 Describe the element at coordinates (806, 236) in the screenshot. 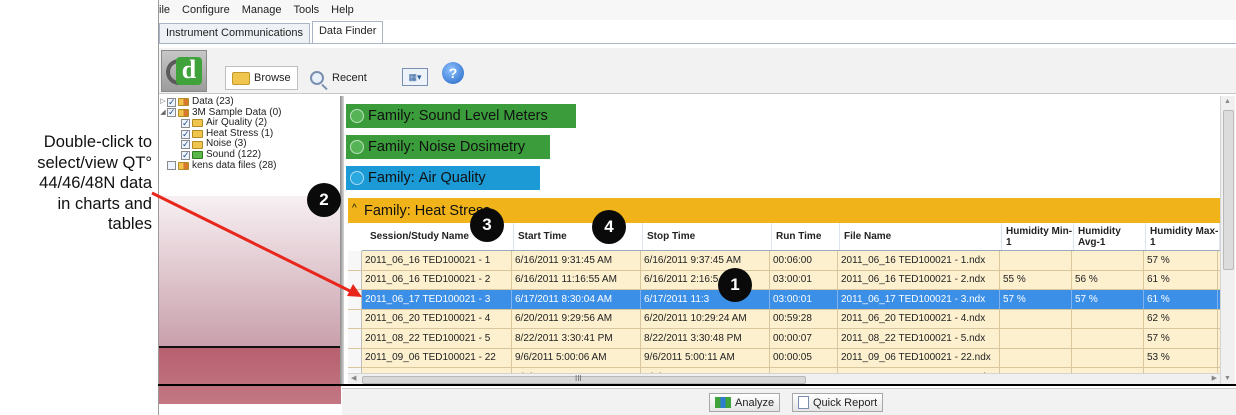

I see `column-header-run-time: Run Time` at that location.